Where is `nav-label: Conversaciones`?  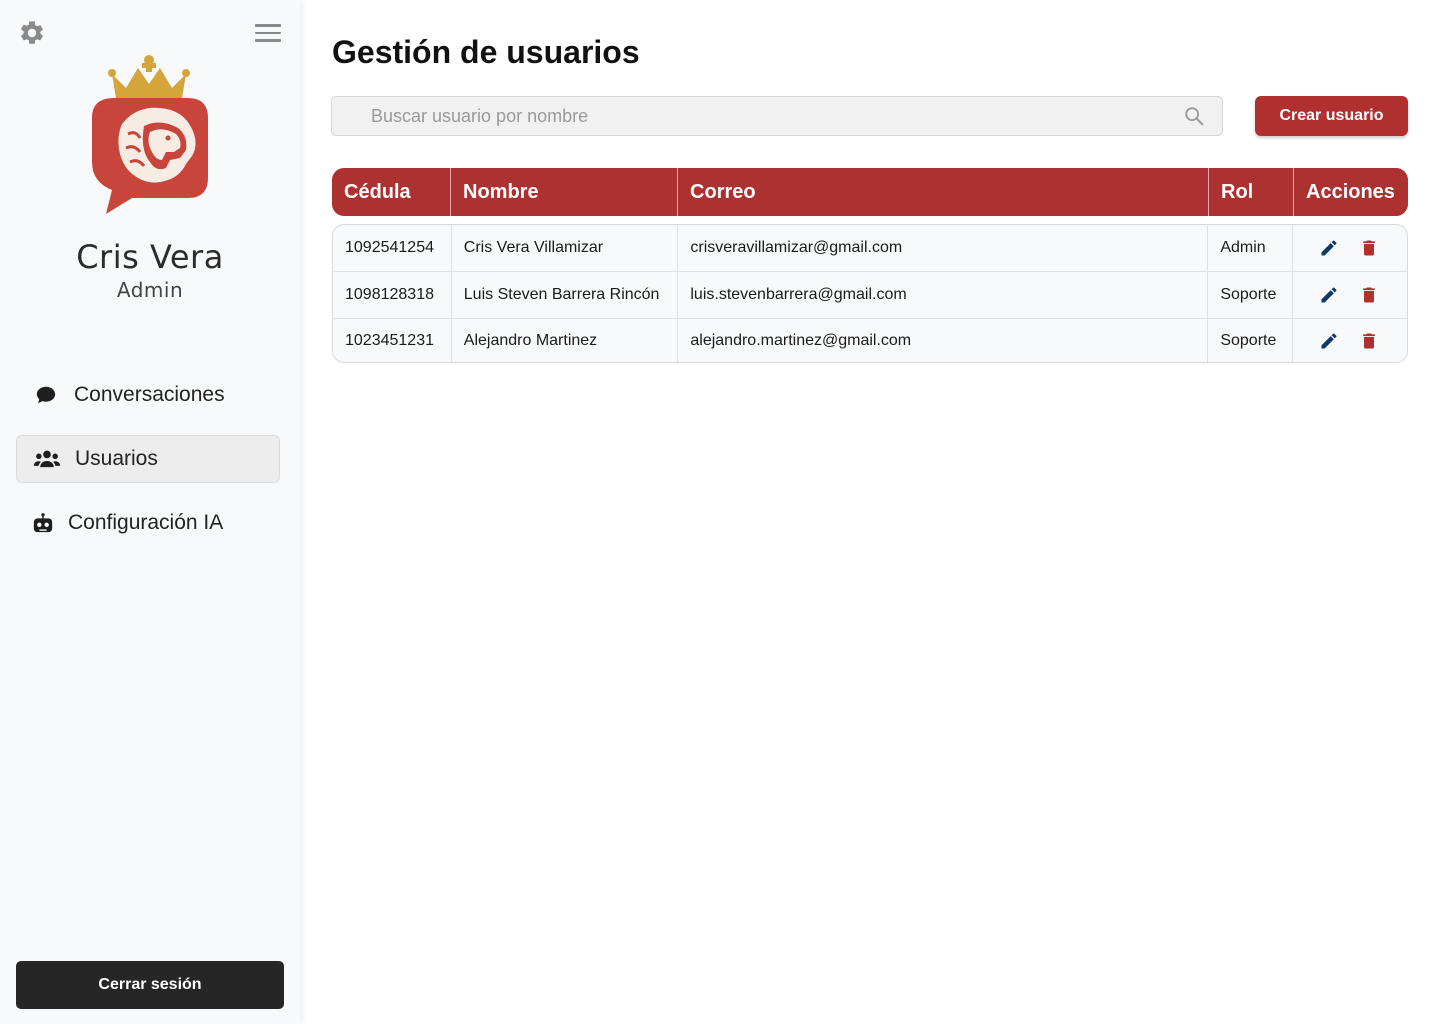
nav-label: Conversaciones is located at coordinates (149, 394).